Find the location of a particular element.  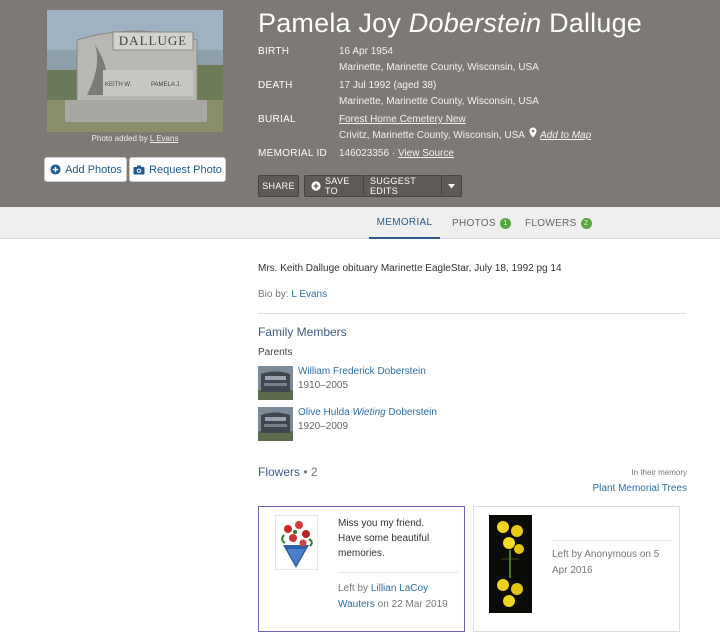

memorial-id-row: 146023356 · View Source is located at coordinates (396, 154).